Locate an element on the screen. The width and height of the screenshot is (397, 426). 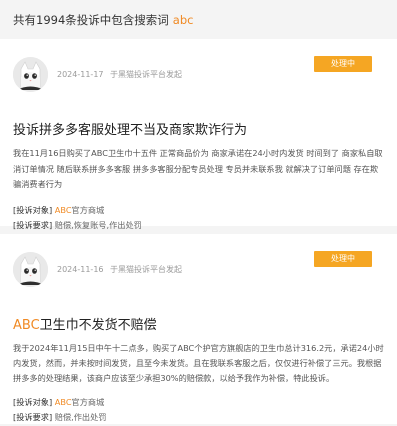
request-value: 赔偿,作出处罚 is located at coordinates (80, 417).